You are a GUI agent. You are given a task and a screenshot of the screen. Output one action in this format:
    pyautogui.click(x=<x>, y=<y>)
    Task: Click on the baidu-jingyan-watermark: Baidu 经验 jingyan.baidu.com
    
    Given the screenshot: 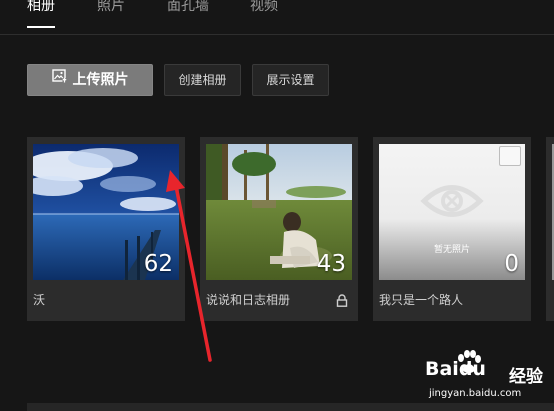 What is the action you would take?
    pyautogui.click(x=489, y=378)
    